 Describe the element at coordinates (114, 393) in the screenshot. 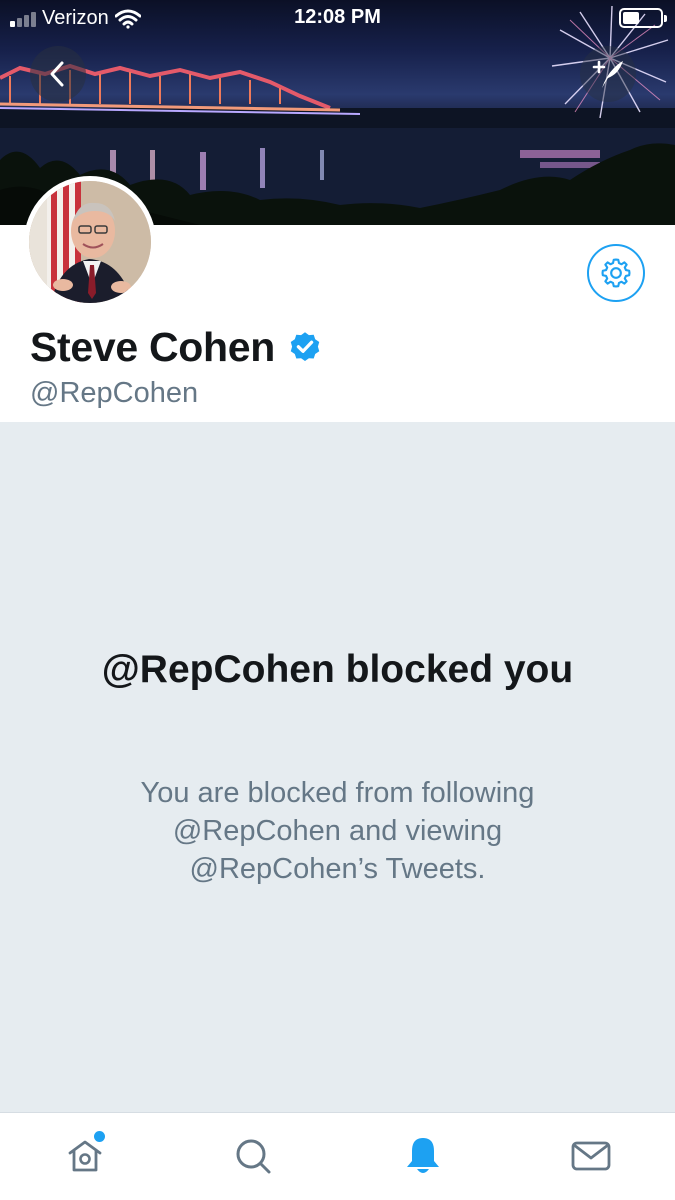

I see `profile-handle: @RepCohen` at that location.